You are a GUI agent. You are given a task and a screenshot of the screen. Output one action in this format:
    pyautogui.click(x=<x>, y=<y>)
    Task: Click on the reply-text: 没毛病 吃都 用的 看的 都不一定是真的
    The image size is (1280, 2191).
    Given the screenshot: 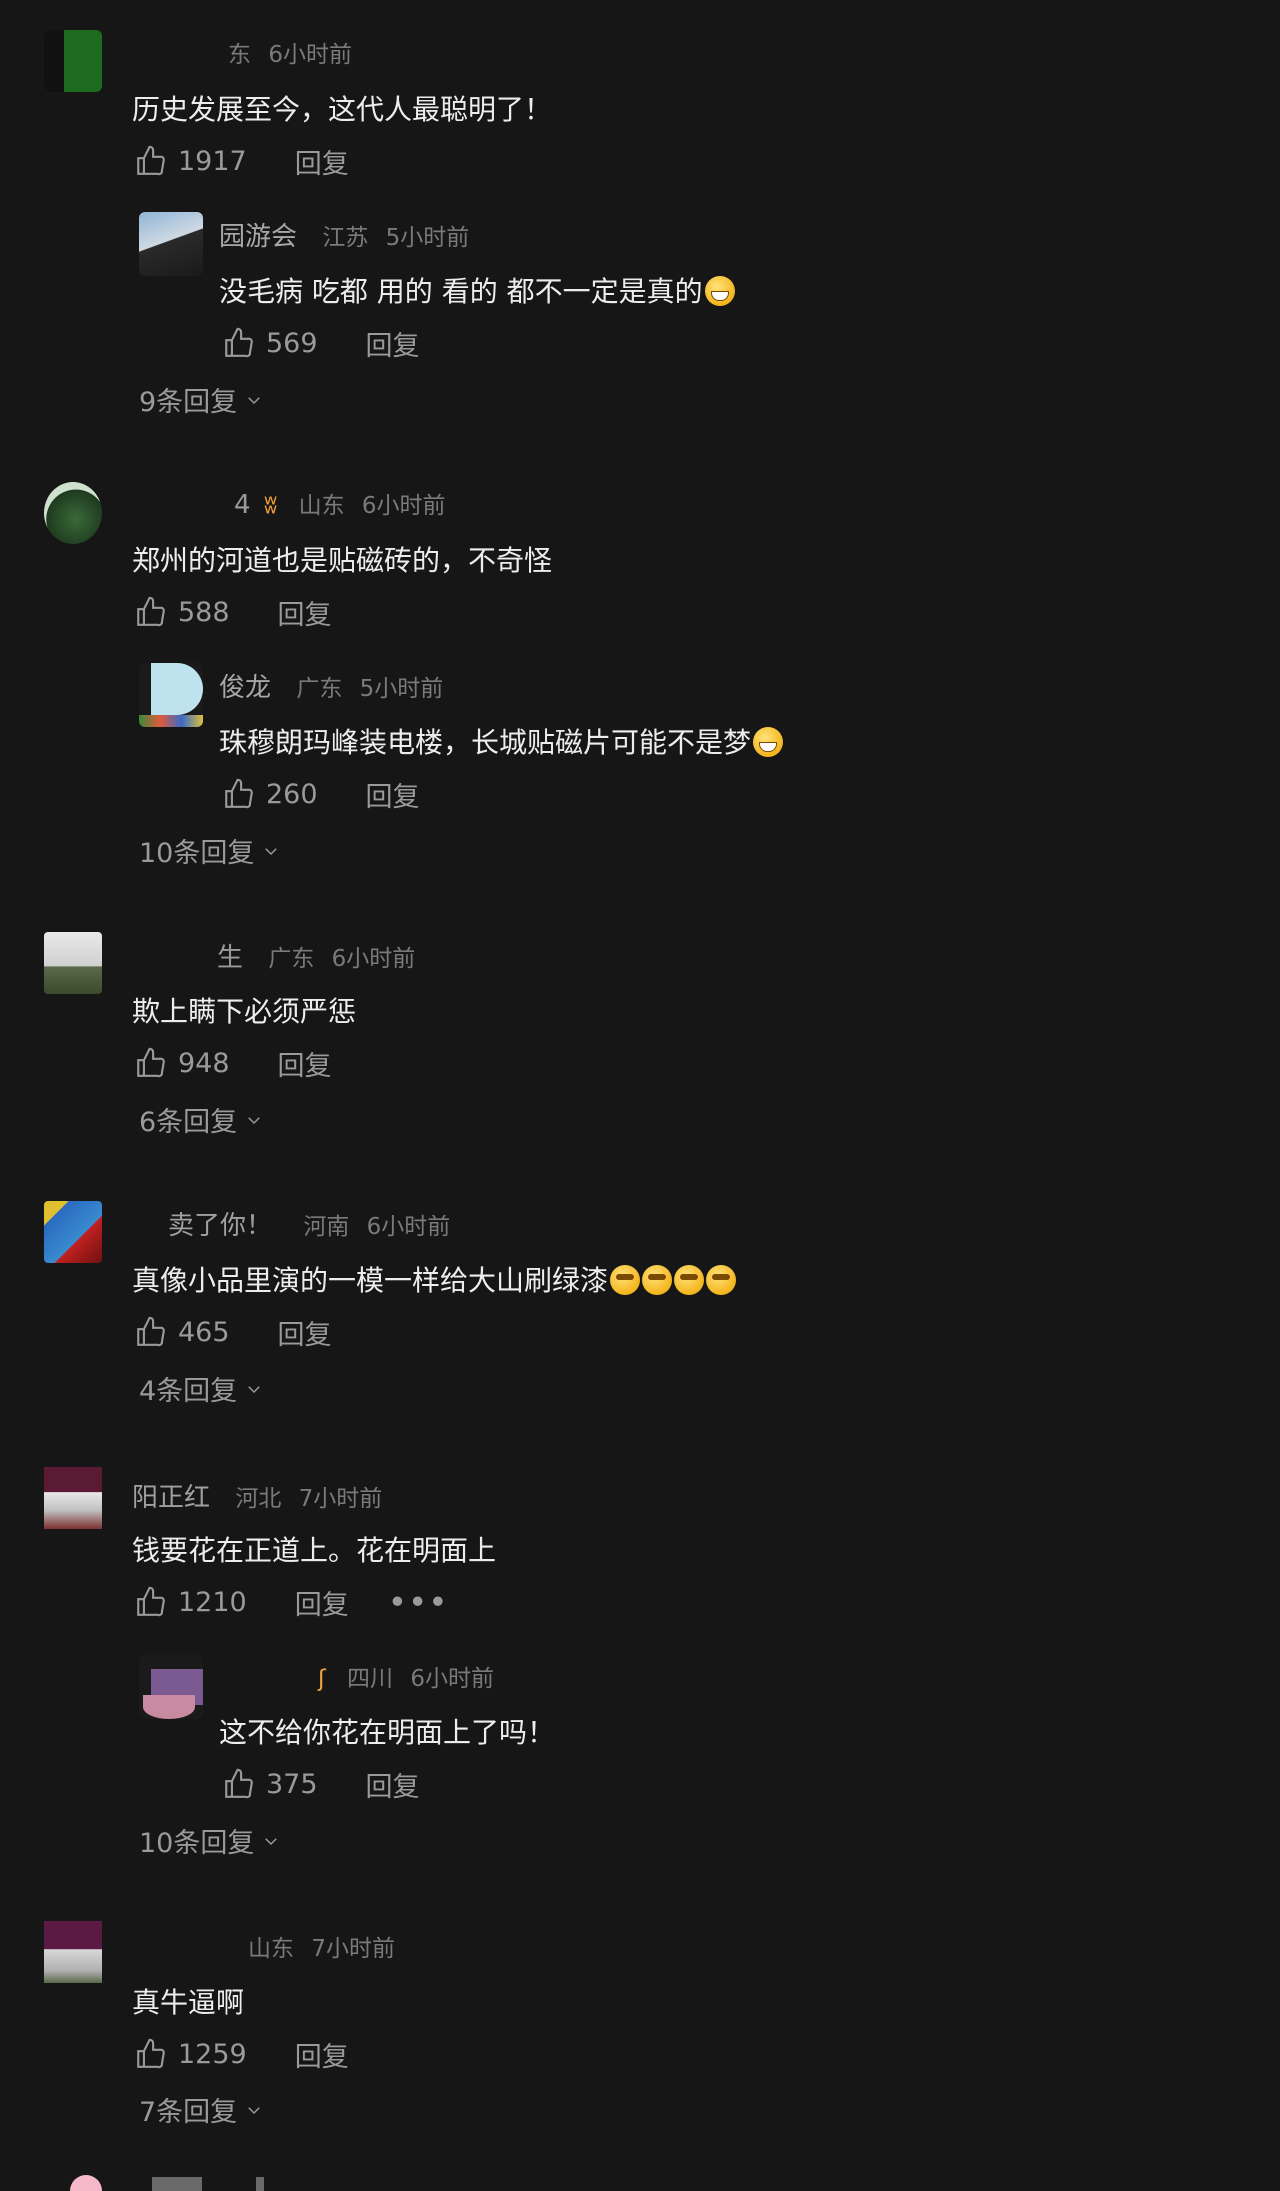 What is the action you would take?
    pyautogui.click(x=477, y=290)
    